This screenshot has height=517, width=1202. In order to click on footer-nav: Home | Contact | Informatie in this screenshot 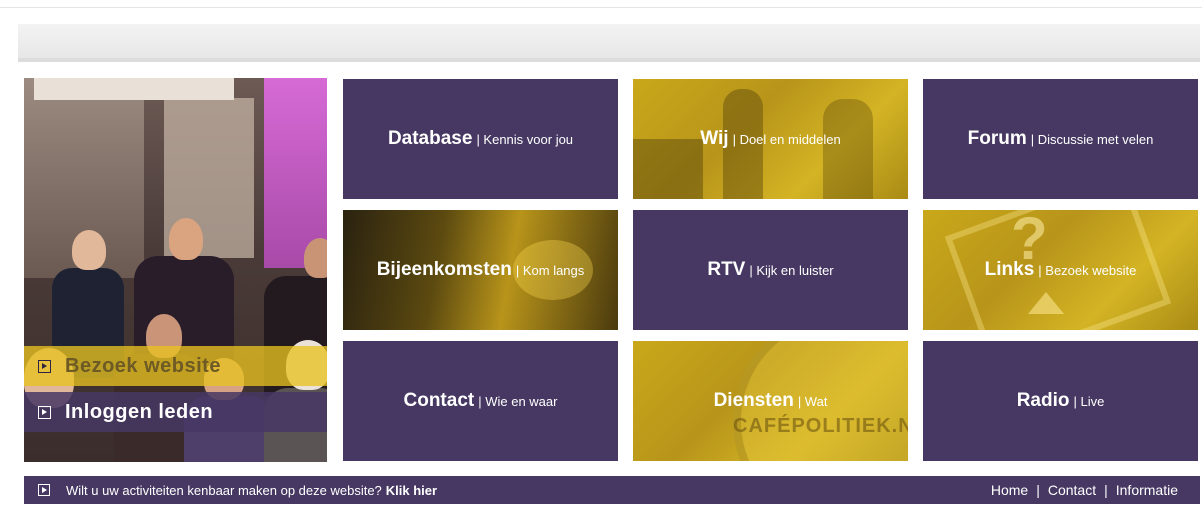, I will do `click(1084, 490)`.